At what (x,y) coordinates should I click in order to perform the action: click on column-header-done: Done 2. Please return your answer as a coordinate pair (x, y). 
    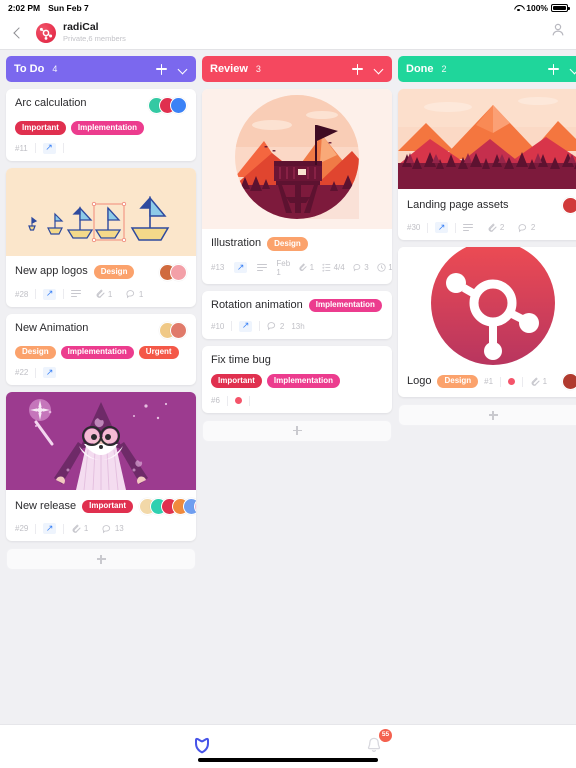
    Looking at the image, I should click on (487, 69).